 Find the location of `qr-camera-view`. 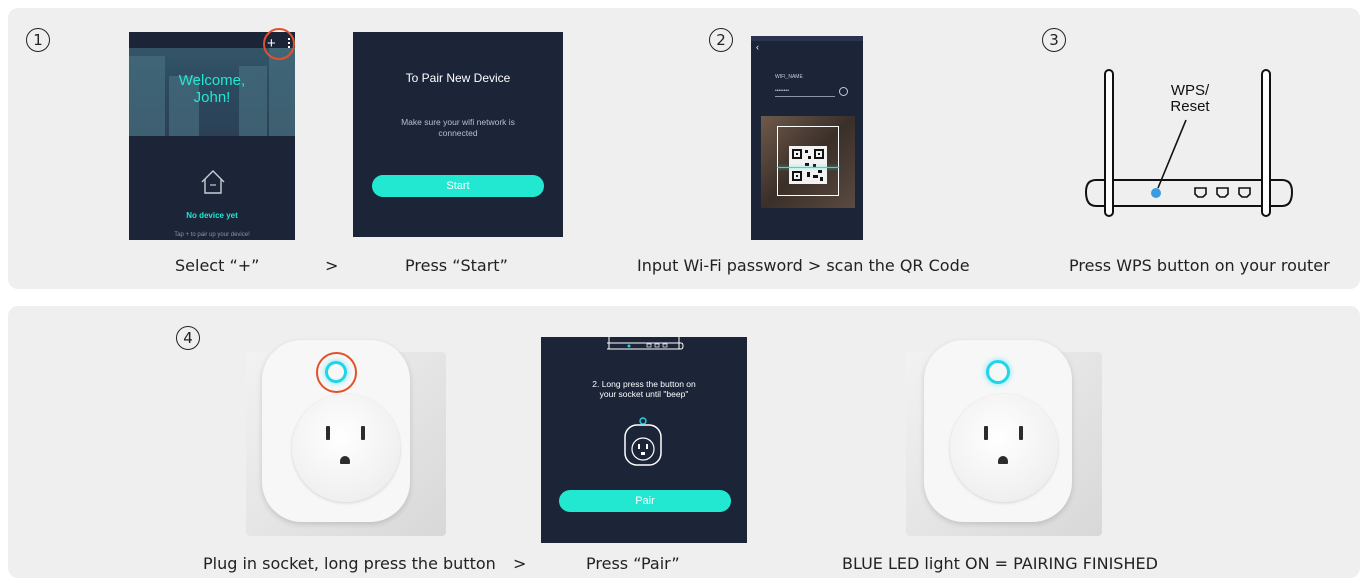

qr-camera-view is located at coordinates (808, 162).